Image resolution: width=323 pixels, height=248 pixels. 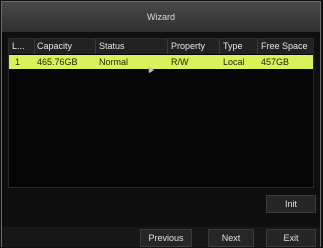 I want to click on cell-property: R/W, so click(x=180, y=62).